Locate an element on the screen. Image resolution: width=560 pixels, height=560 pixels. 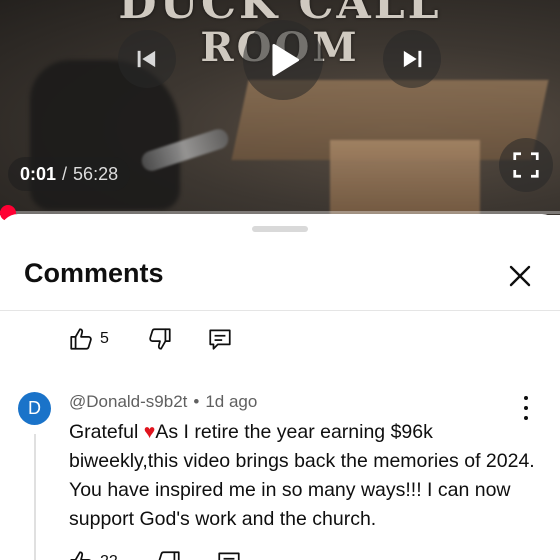
close-icon is located at coordinates (520, 276).